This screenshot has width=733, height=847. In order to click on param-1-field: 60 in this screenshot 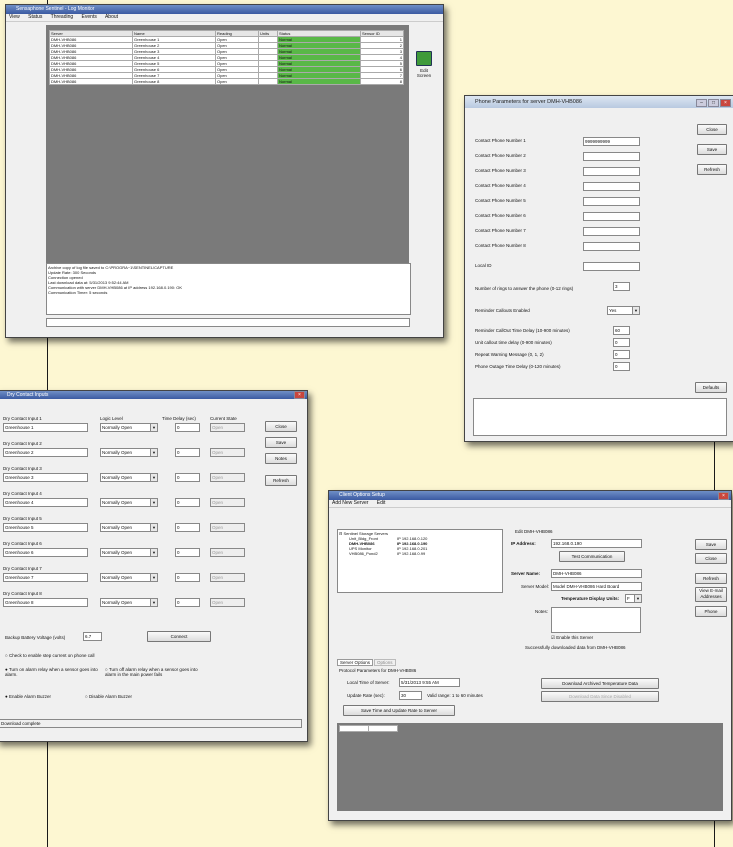, I will do `click(621, 330)`.